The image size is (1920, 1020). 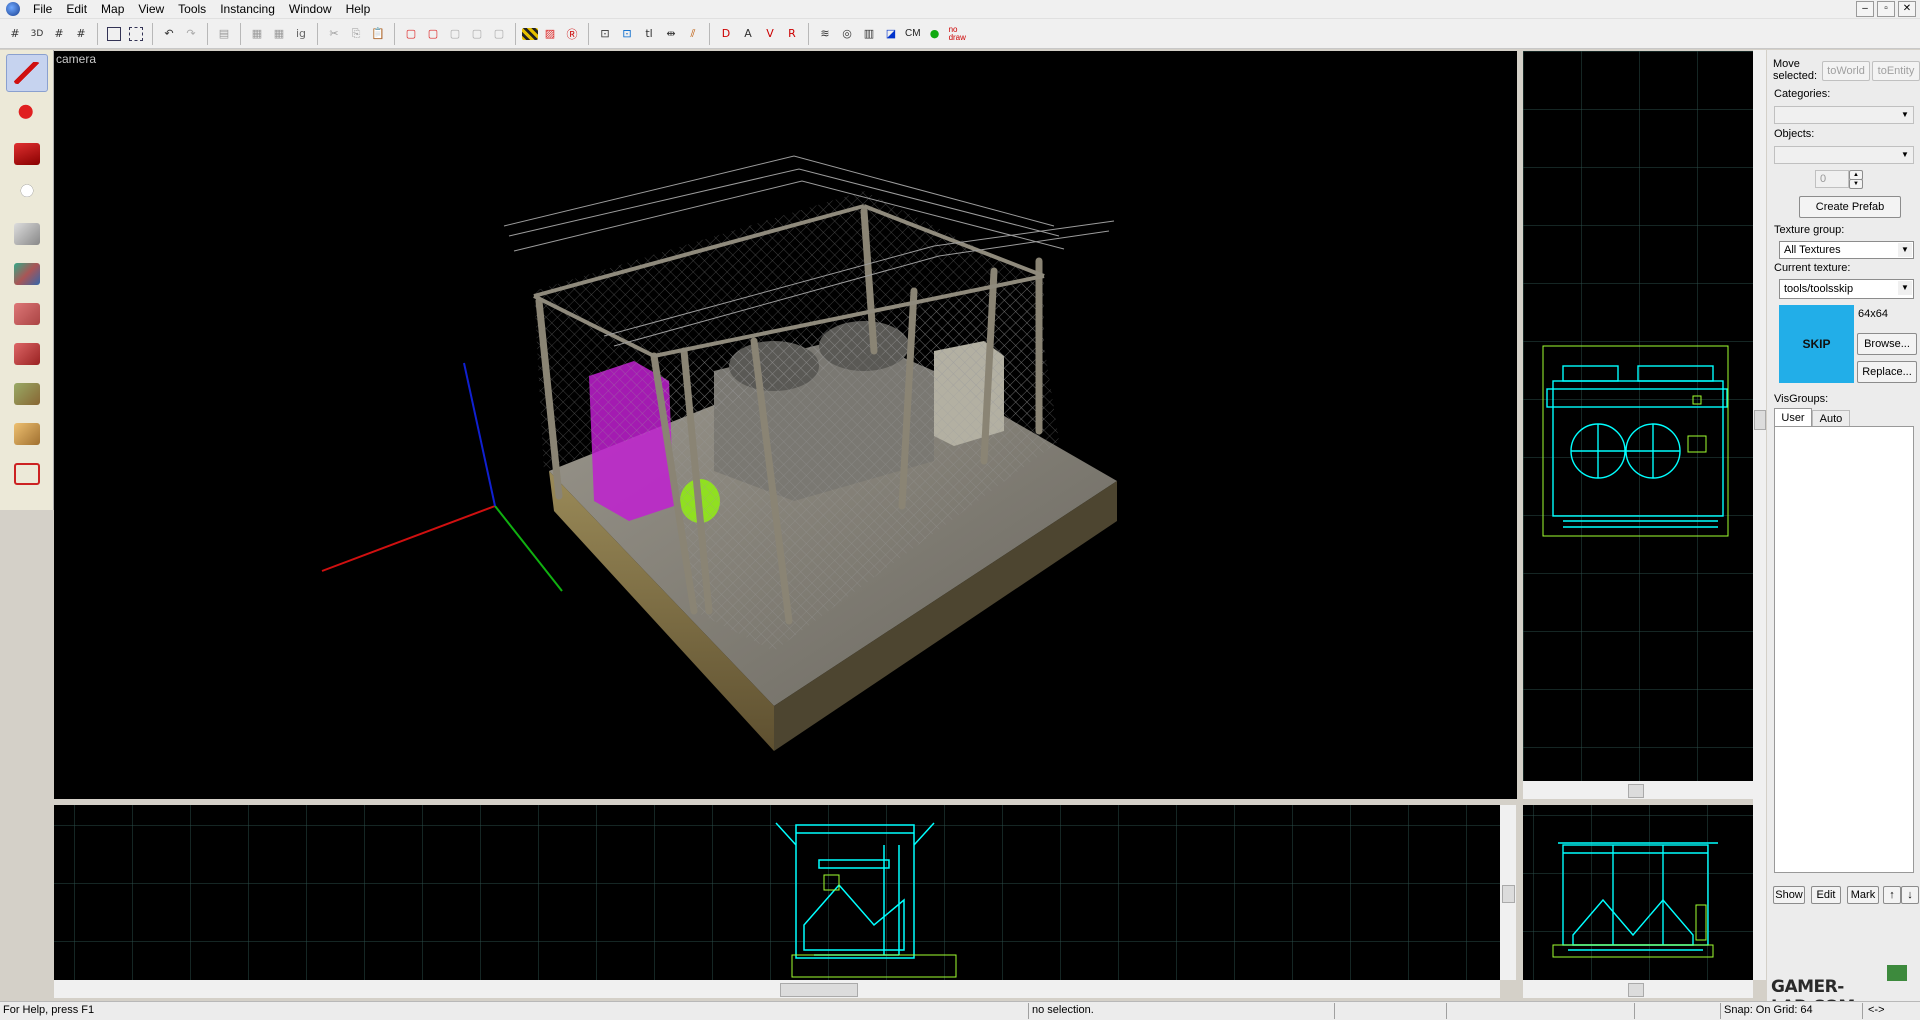 I want to click on menu-help: Help, so click(x=358, y=9).